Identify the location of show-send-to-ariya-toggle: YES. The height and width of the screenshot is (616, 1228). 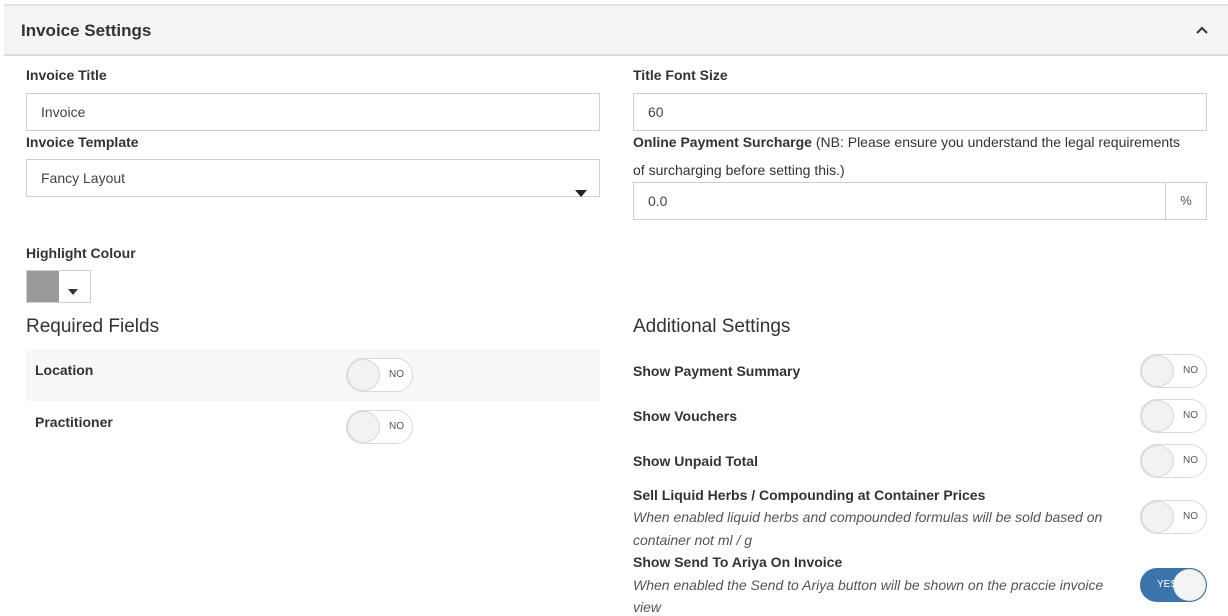
(1173, 585).